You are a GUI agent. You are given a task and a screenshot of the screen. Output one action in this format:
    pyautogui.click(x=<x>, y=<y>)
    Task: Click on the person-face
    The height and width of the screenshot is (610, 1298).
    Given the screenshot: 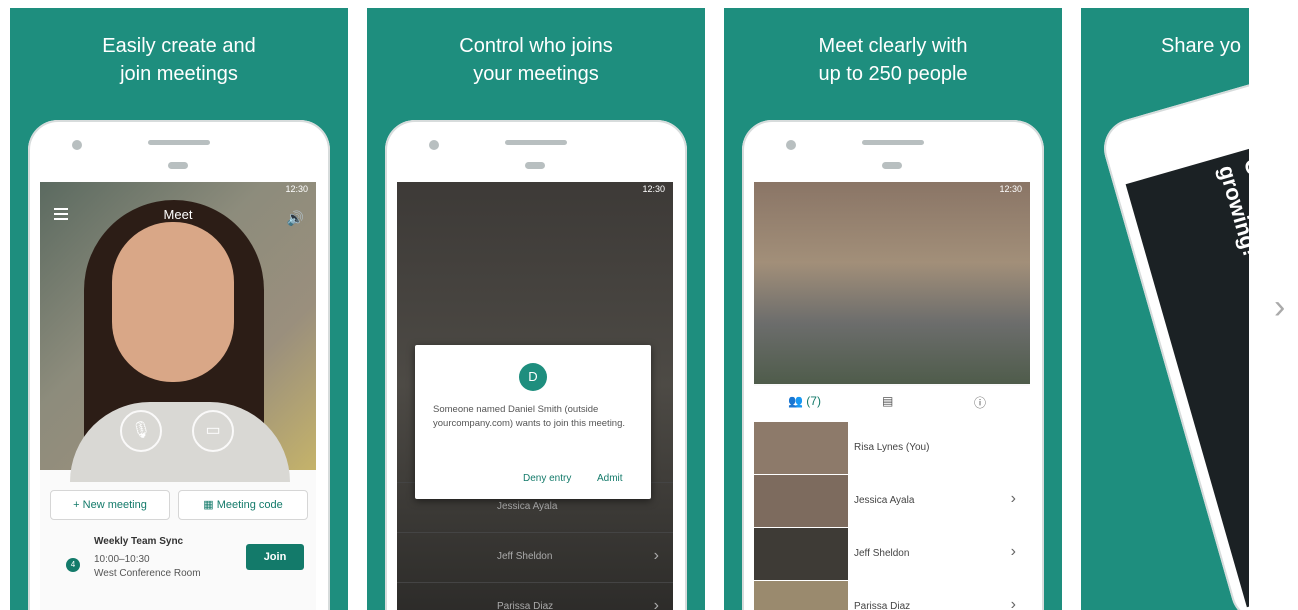 What is the action you would take?
    pyautogui.click(x=173, y=302)
    